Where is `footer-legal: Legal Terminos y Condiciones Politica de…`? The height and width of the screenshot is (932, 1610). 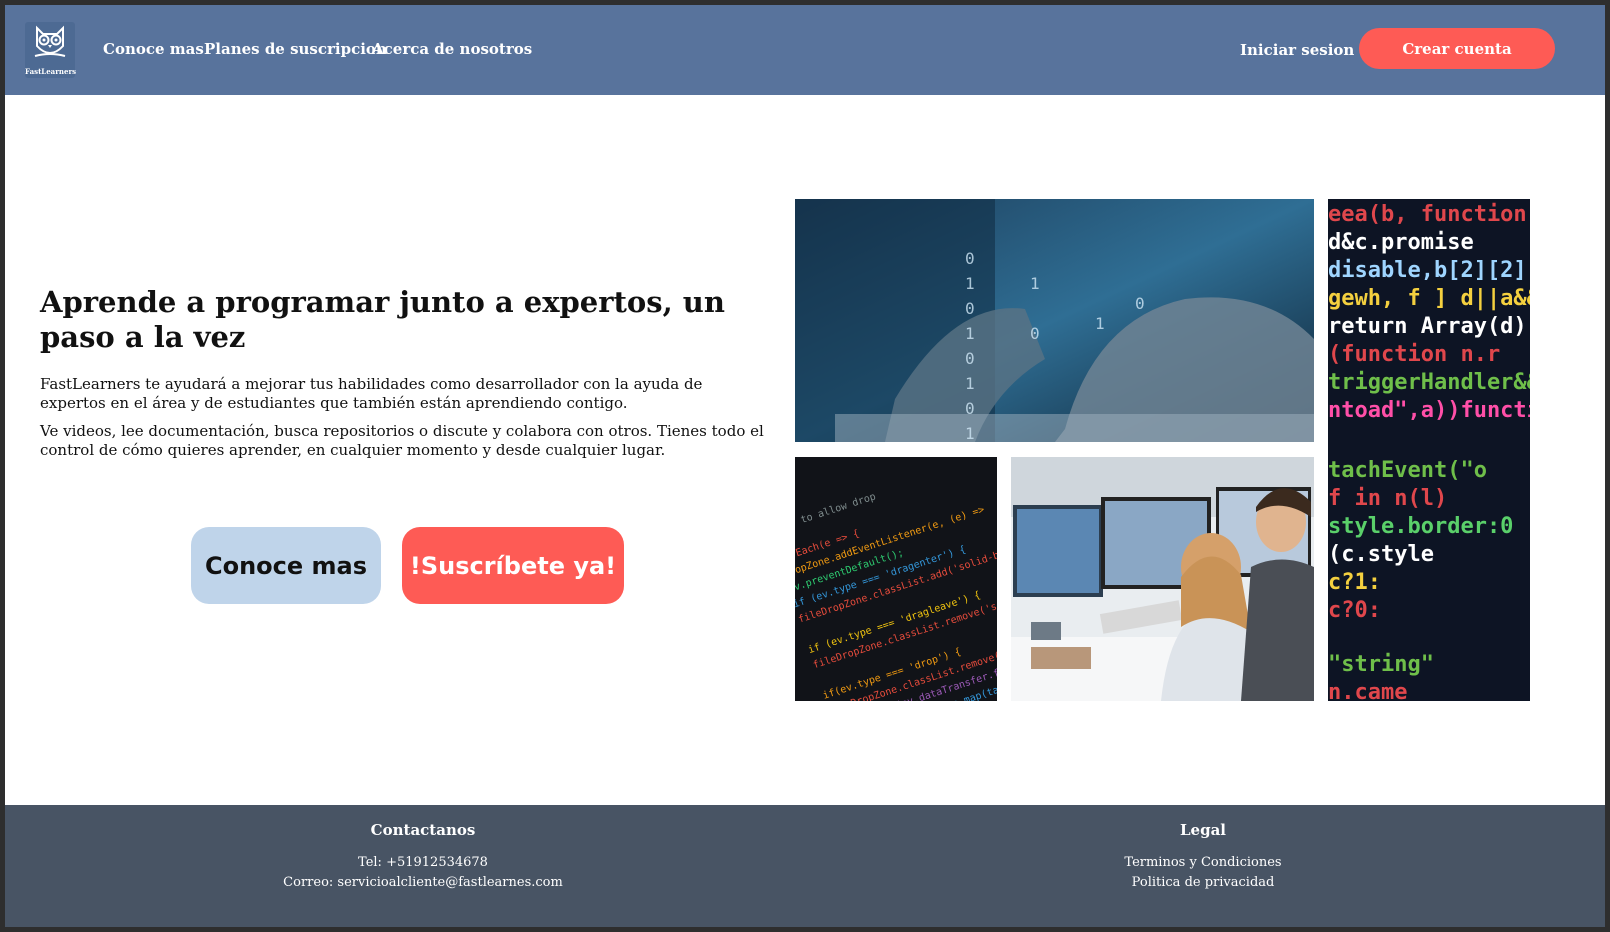
footer-legal: Legal Terminos y Condiciones Politica de… is located at coordinates (1203, 857).